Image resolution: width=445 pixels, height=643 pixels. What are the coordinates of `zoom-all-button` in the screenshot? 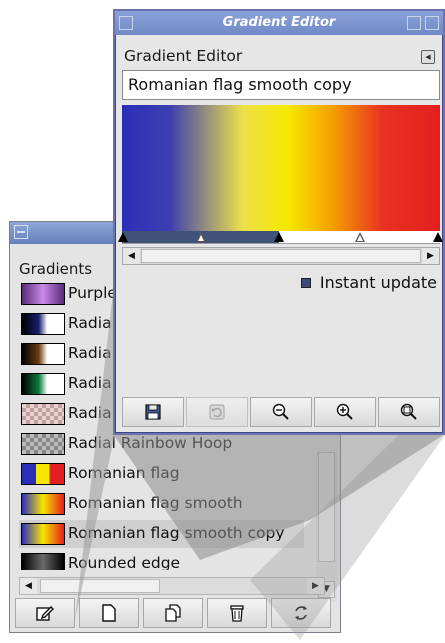 It's located at (409, 412).